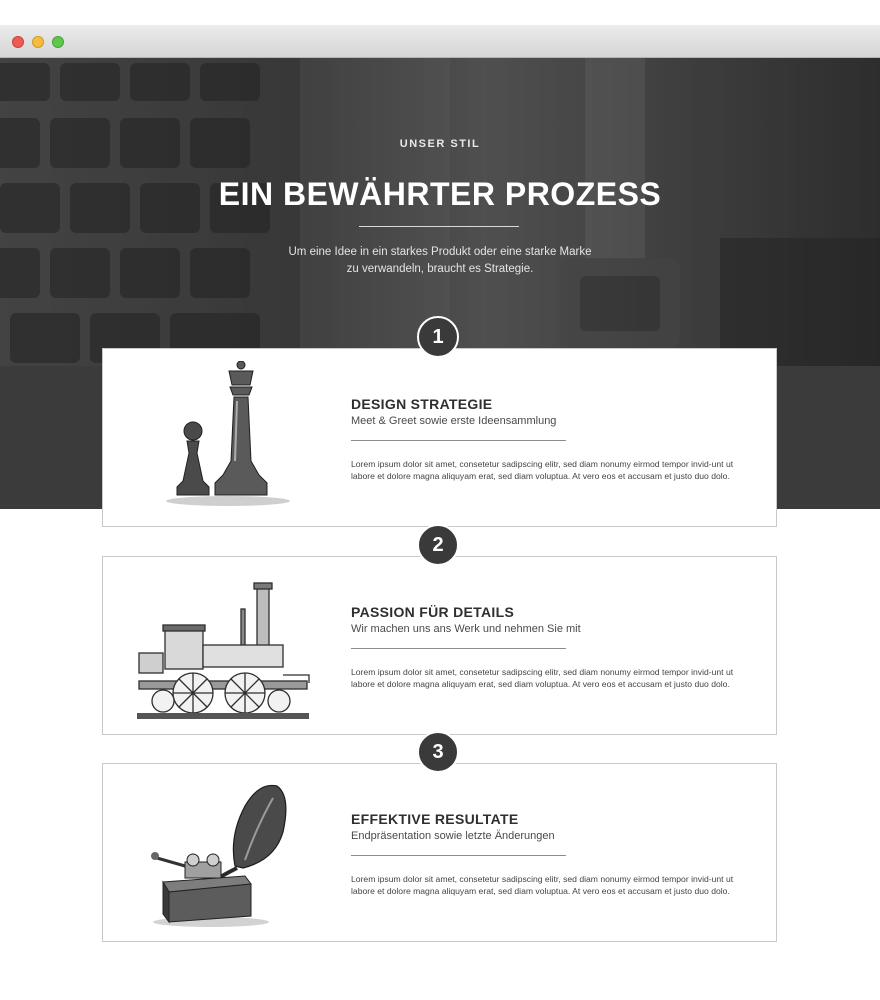  What do you see at coordinates (58, 42) in the screenshot?
I see `maximize-window-button` at bounding box center [58, 42].